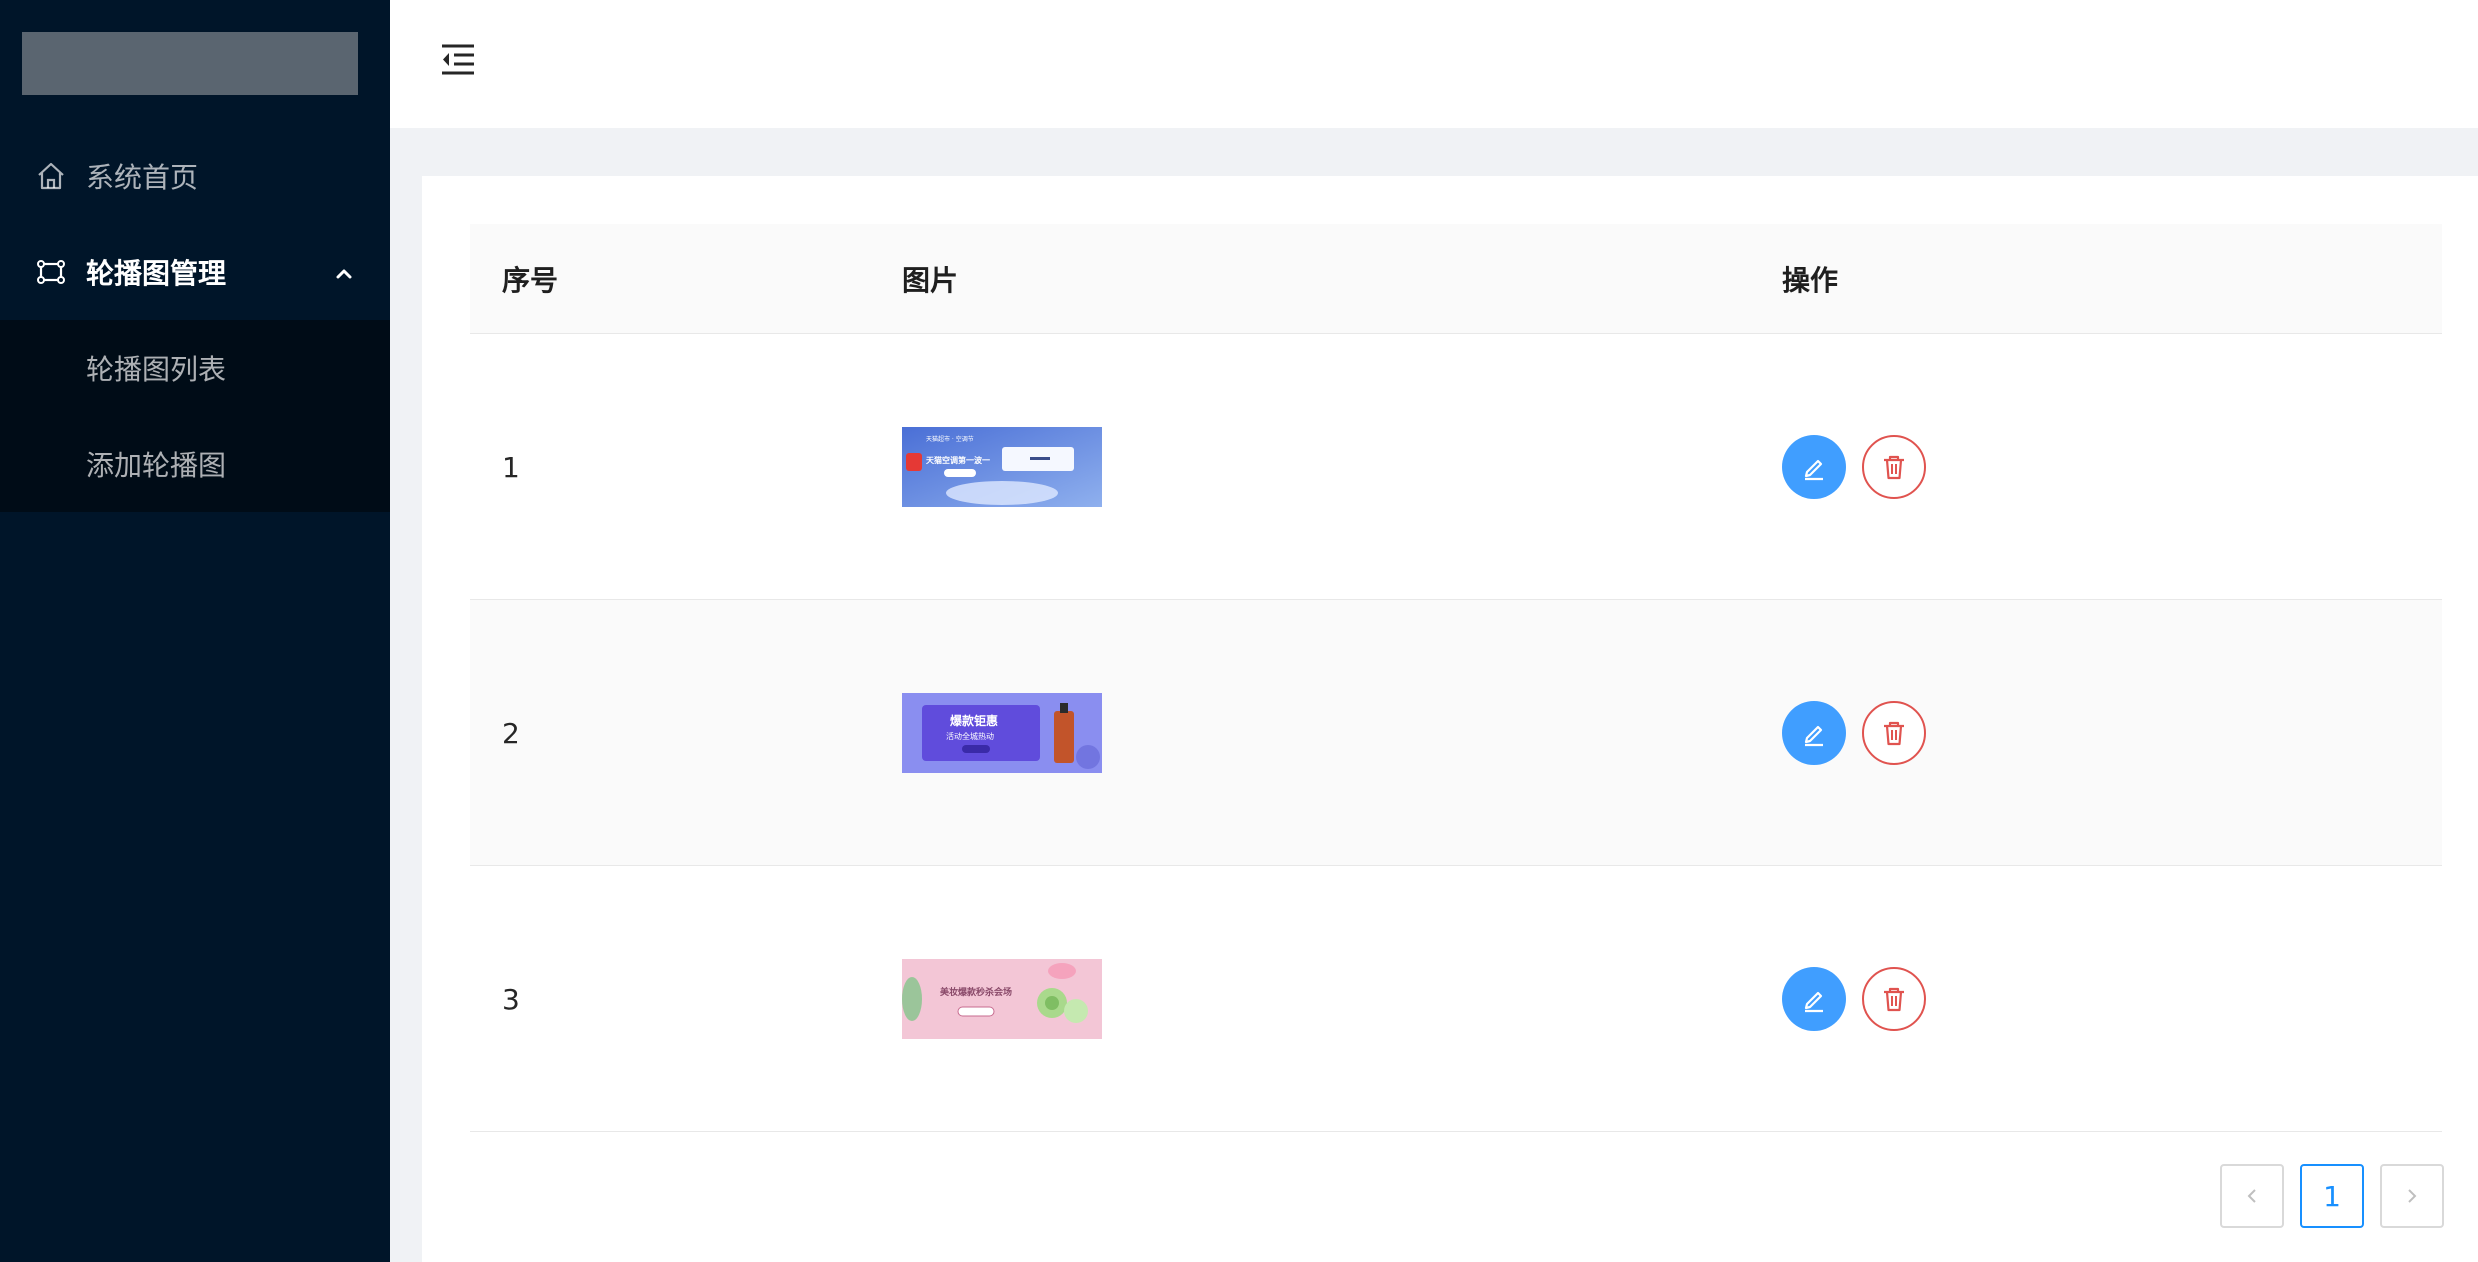 This screenshot has height=1262, width=2478. What do you see at coordinates (1456, 279) in the screenshot?
I see `table-header: 序号 图片 操作` at bounding box center [1456, 279].